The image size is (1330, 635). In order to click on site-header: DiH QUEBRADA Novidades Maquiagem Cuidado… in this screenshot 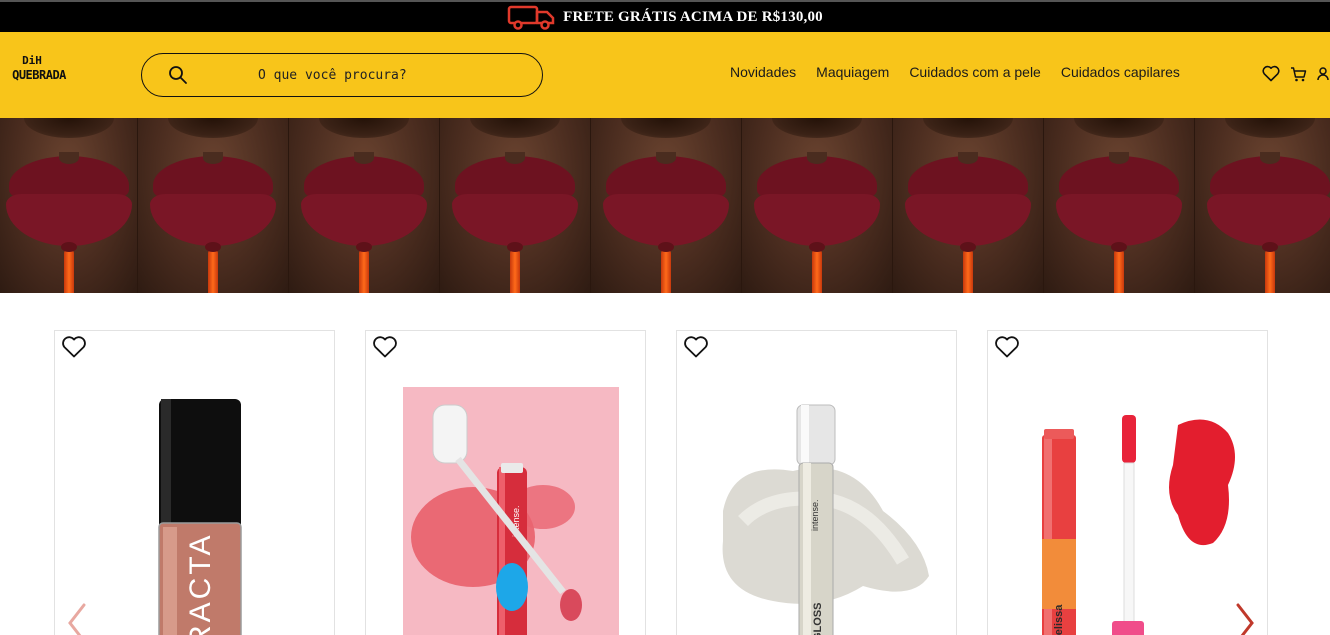, I will do `click(665, 75)`.